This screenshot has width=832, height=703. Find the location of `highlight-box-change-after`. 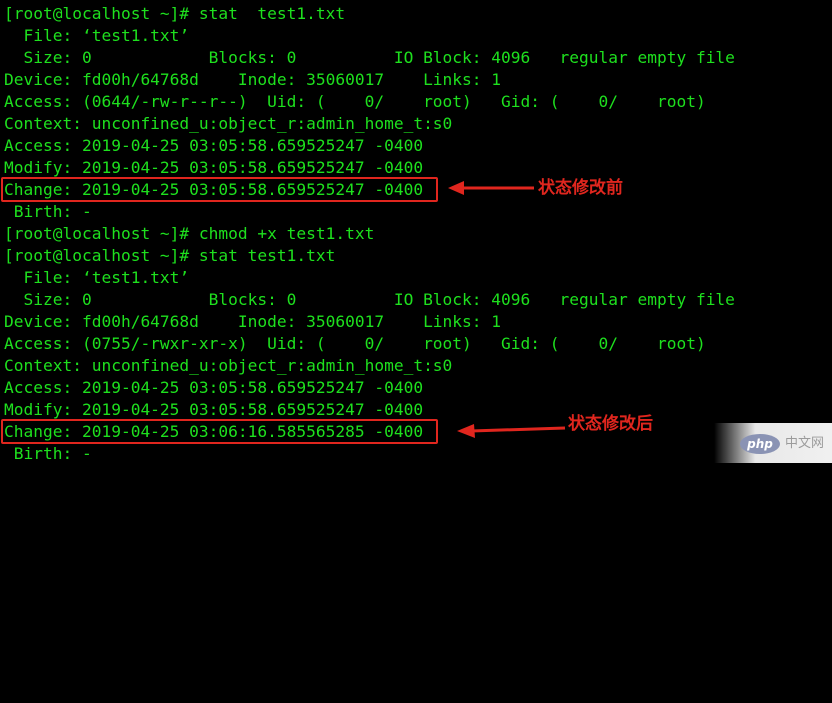

highlight-box-change-after is located at coordinates (219, 431).